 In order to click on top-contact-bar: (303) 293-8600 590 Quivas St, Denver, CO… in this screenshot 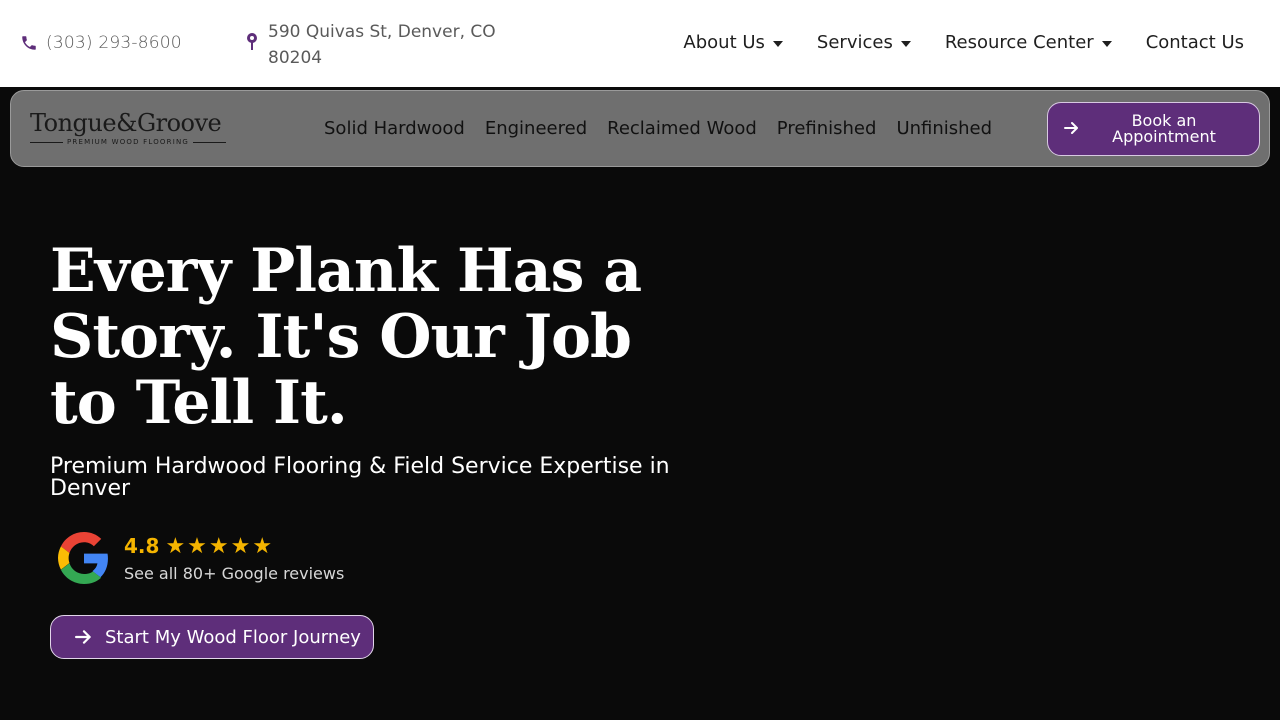, I will do `click(640, 43)`.